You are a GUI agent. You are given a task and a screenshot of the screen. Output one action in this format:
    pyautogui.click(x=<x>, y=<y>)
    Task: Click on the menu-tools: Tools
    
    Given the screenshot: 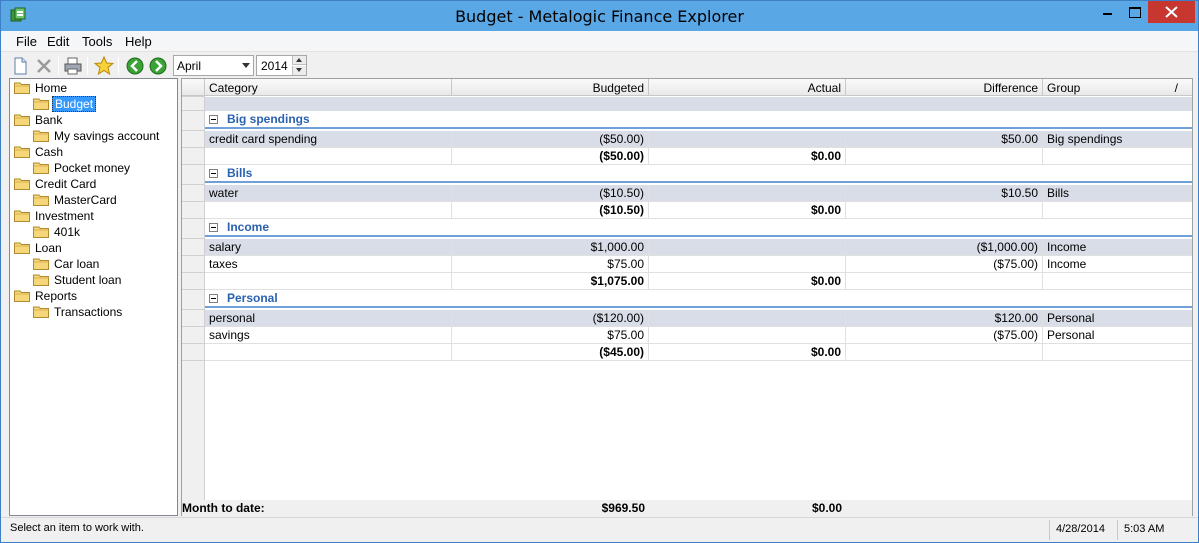 What is the action you would take?
    pyautogui.click(x=97, y=41)
    